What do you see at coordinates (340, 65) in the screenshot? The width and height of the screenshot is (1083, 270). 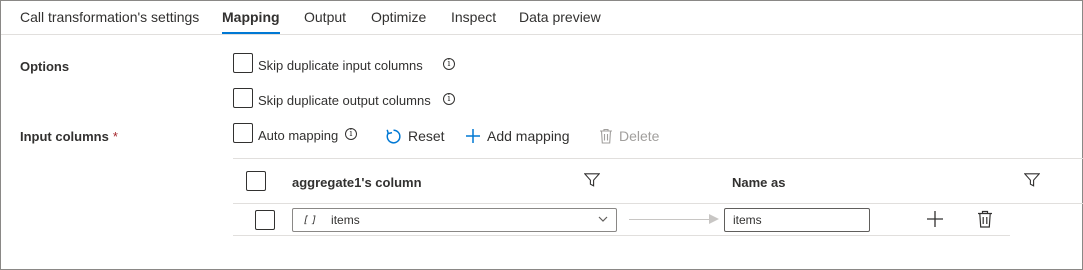 I see `skip-duplicate-input-label: Skip duplicate input columns` at bounding box center [340, 65].